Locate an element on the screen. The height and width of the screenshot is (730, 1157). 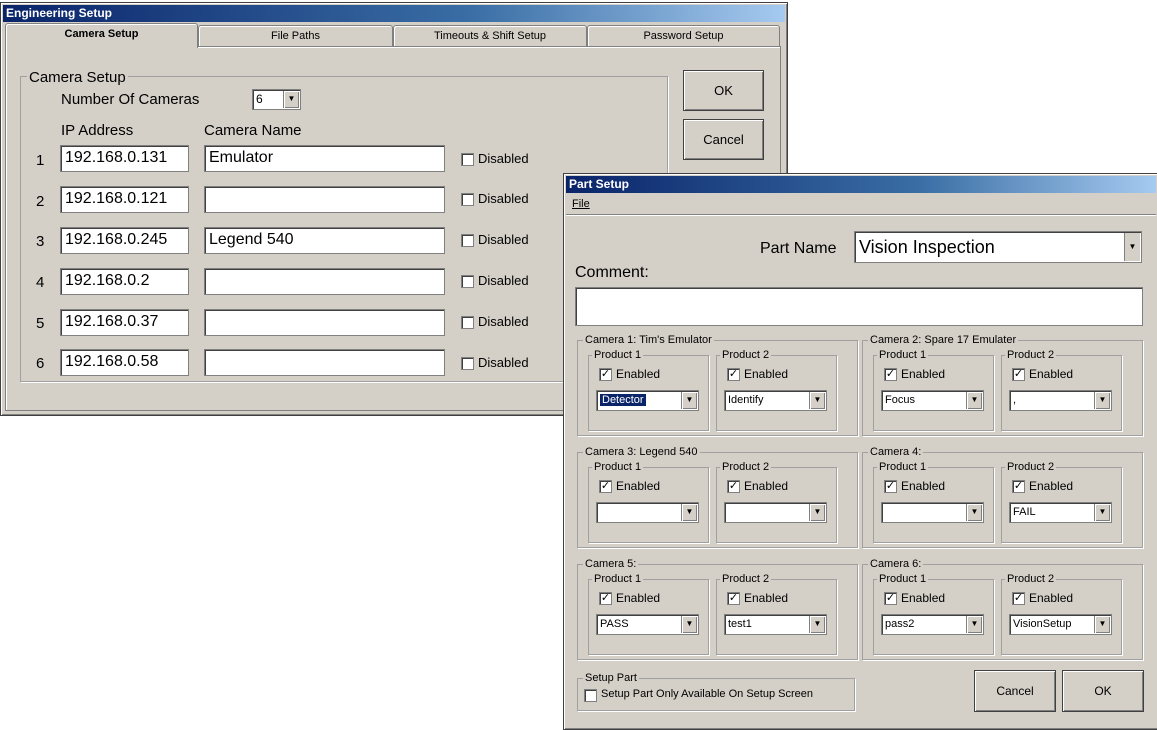
product-2-select: test1 ▼ is located at coordinates (775, 624).